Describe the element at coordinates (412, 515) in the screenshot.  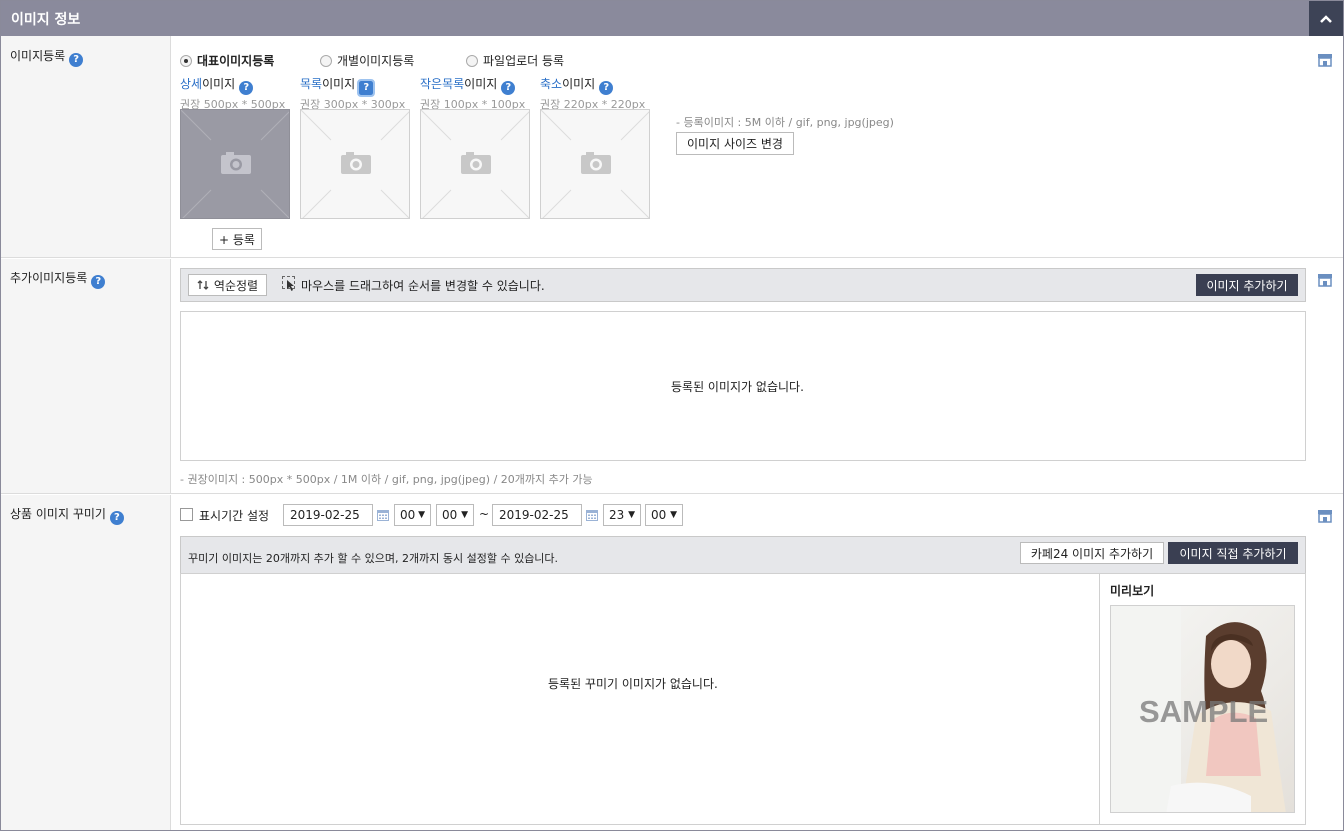
I see `start-hour-select: 00 ▼` at that location.